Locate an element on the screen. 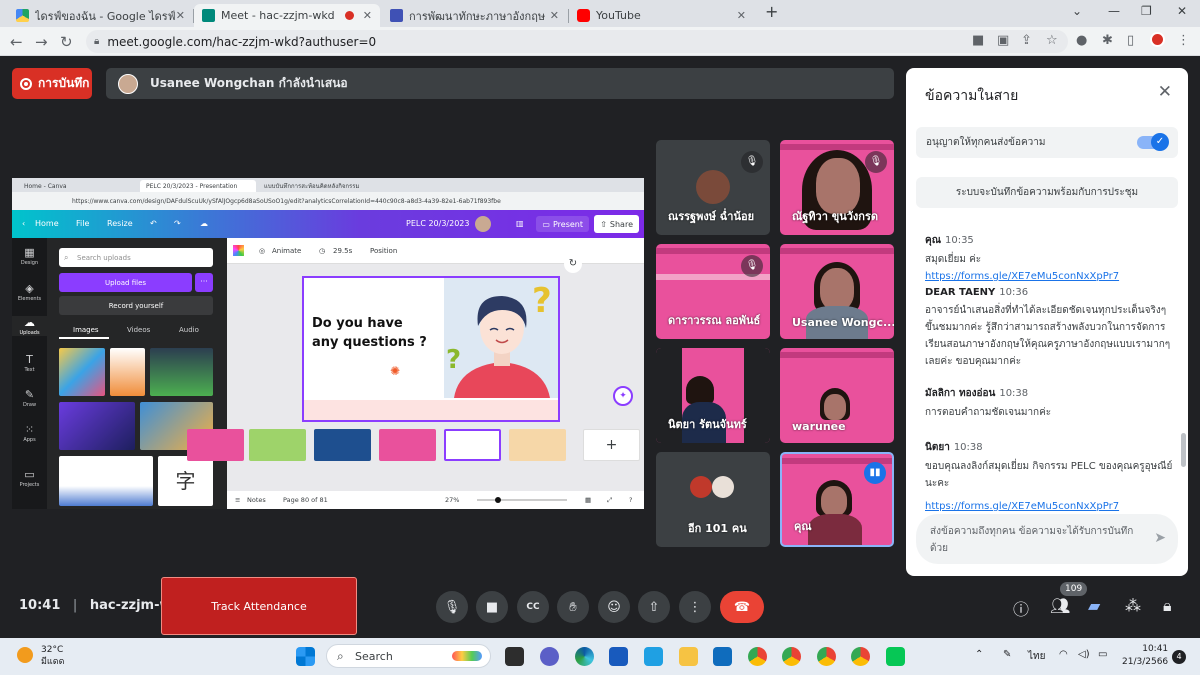 The image size is (1200, 675). chevron-up-icon: ⌃ is located at coordinates (979, 654).